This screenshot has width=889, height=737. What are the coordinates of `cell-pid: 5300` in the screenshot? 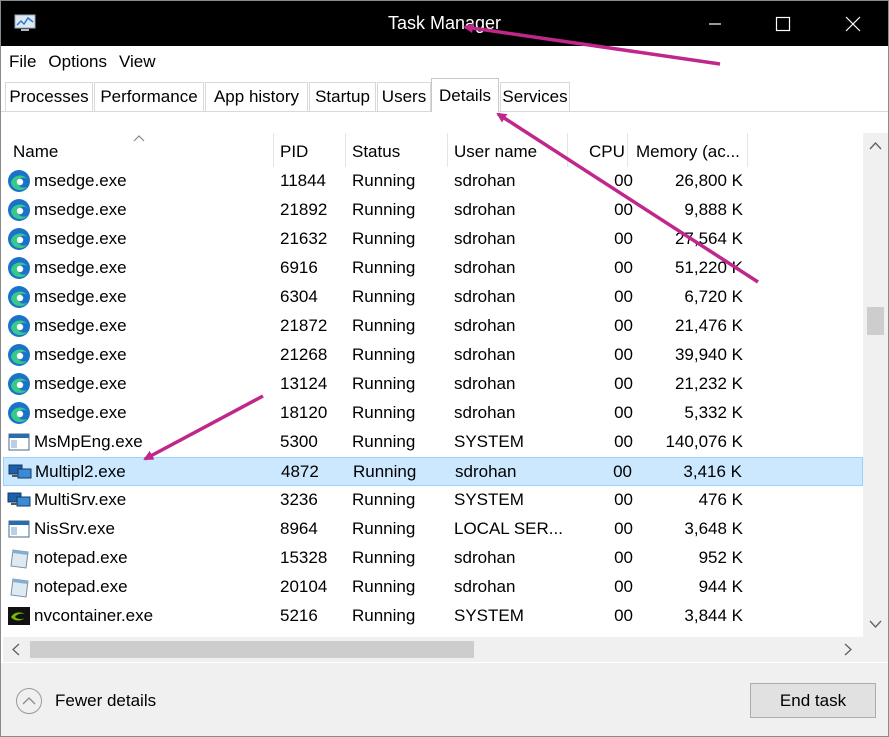 It's located at (299, 441).